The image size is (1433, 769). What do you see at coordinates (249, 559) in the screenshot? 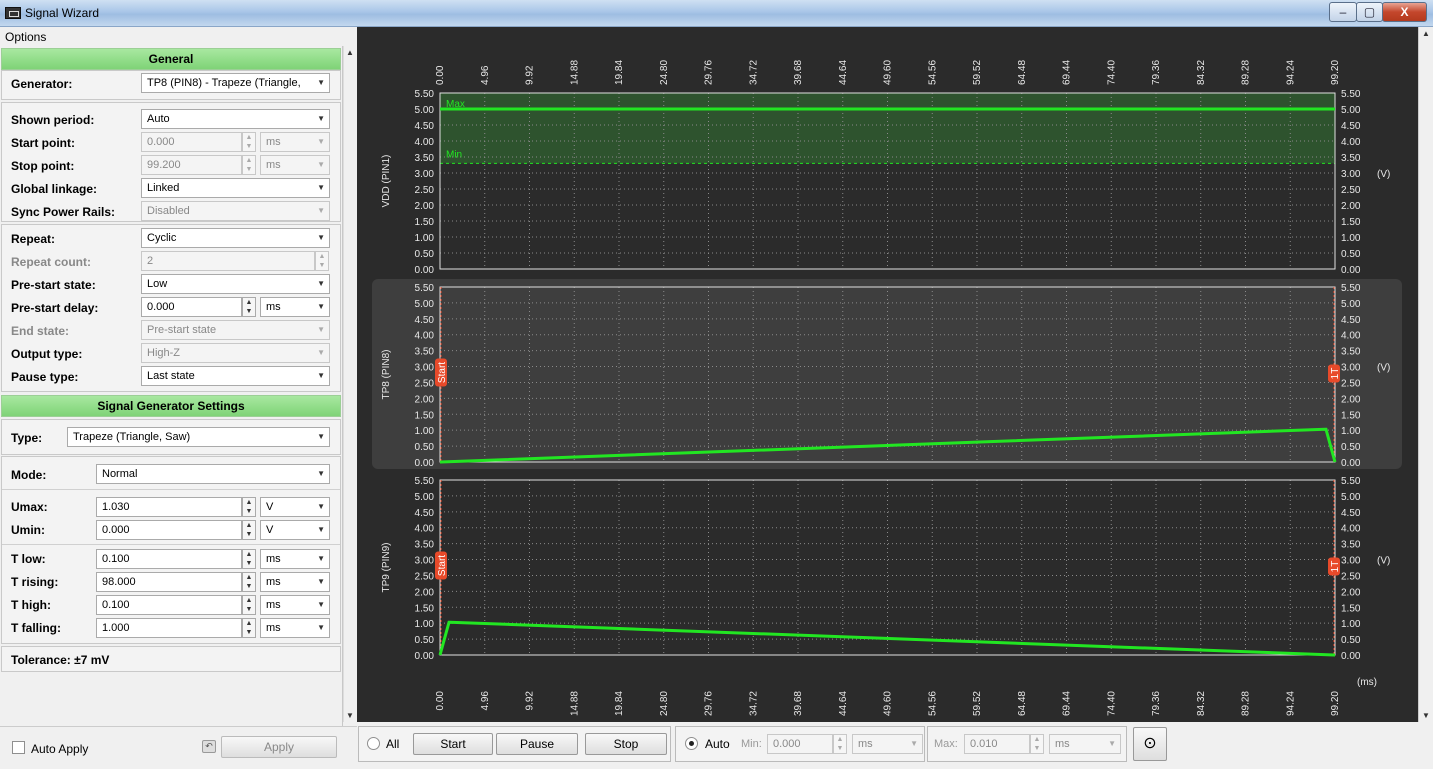
I see `t-low-stepper: ▲ ▼` at bounding box center [249, 559].